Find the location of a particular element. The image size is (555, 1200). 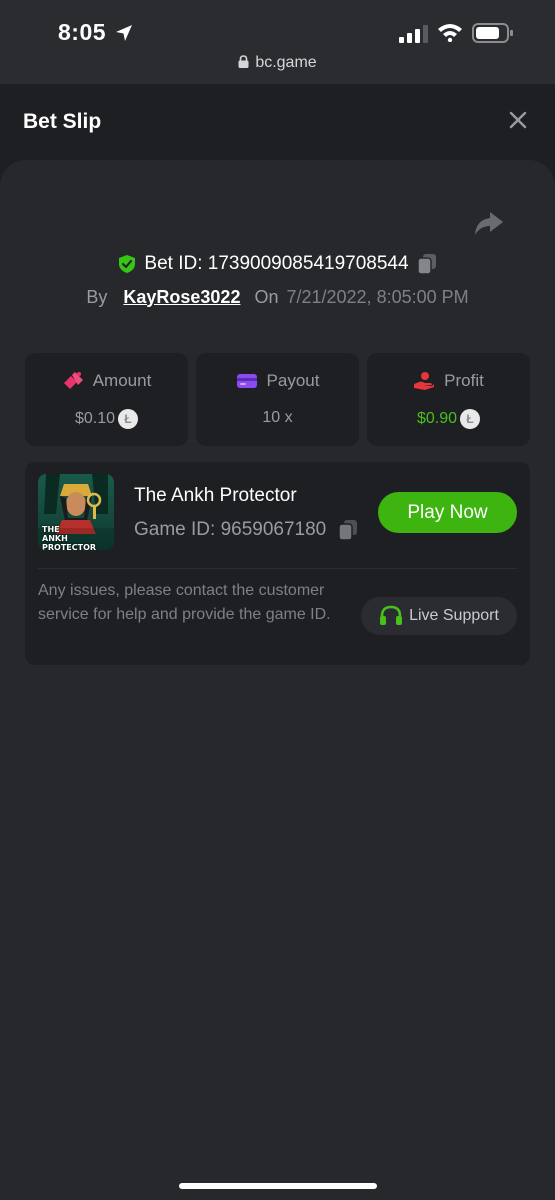

close-icon is located at coordinates (518, 120).